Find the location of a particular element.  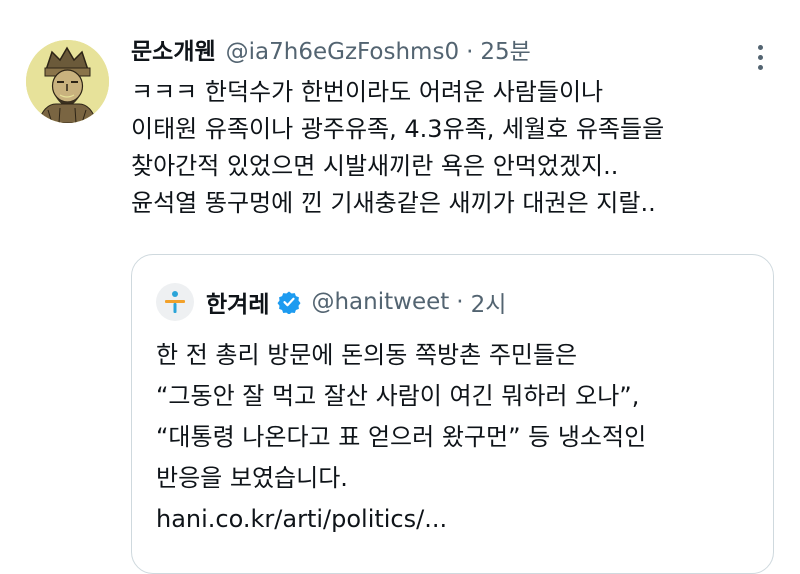

quoted-text-line: 한 전 총리 방문에 돈의동 쪽방촌 주민들은 is located at coordinates (367, 355).